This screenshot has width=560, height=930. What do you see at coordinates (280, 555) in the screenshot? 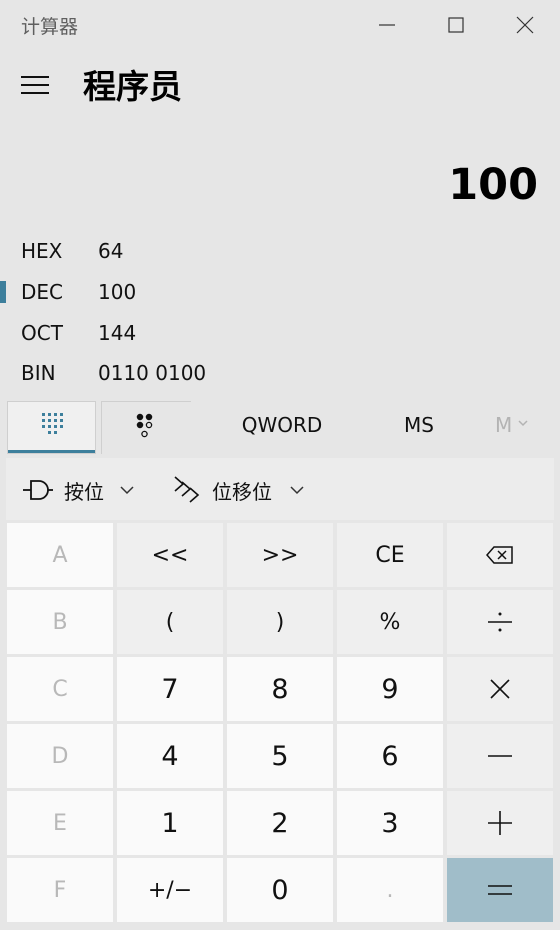
I see `key-right-shift: >>` at bounding box center [280, 555].